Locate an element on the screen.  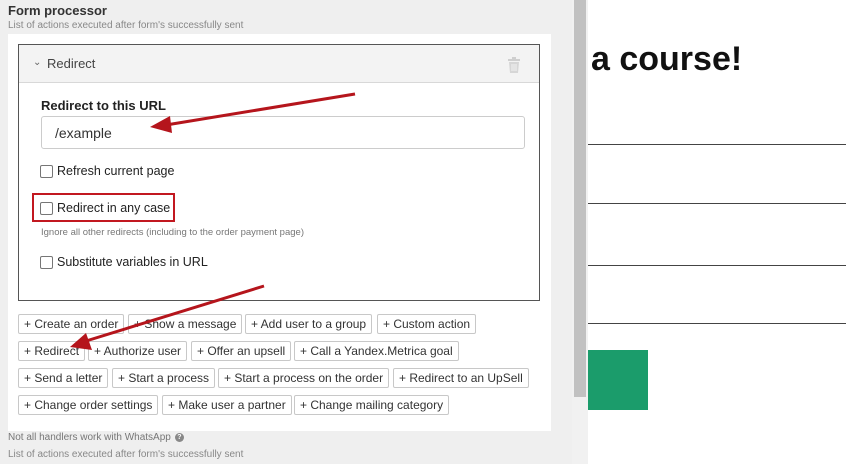
start-process-on-order-button: + Start a process on the order is located at coordinates (304, 378).